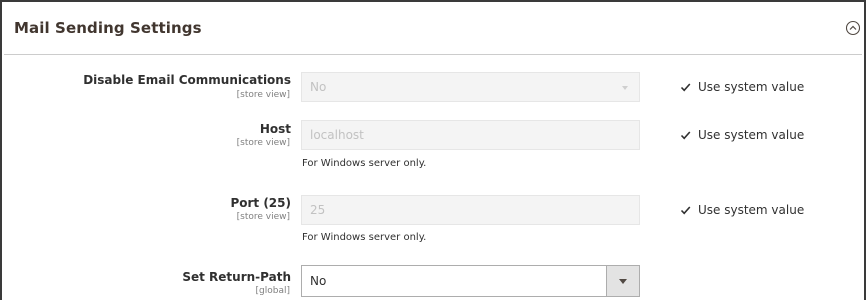 This screenshot has height=300, width=866. I want to click on port-use-system-value: Use system value, so click(742, 210).